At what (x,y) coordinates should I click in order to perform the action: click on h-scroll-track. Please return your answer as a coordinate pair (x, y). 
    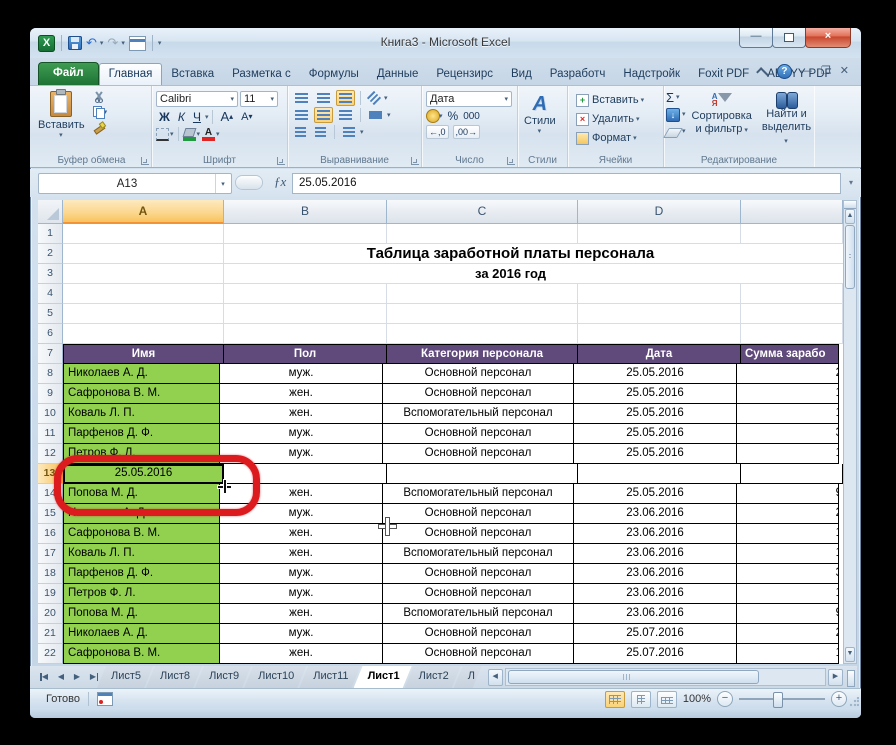
    Looking at the image, I should click on (665, 677).